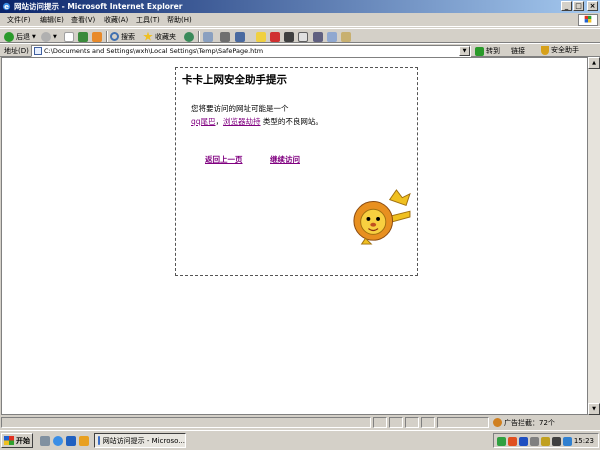 Image resolution: width=600 pixels, height=450 pixels. What do you see at coordinates (594, 236) in the screenshot?
I see `vertical-scrollbar: ▲ ▼` at bounding box center [594, 236].